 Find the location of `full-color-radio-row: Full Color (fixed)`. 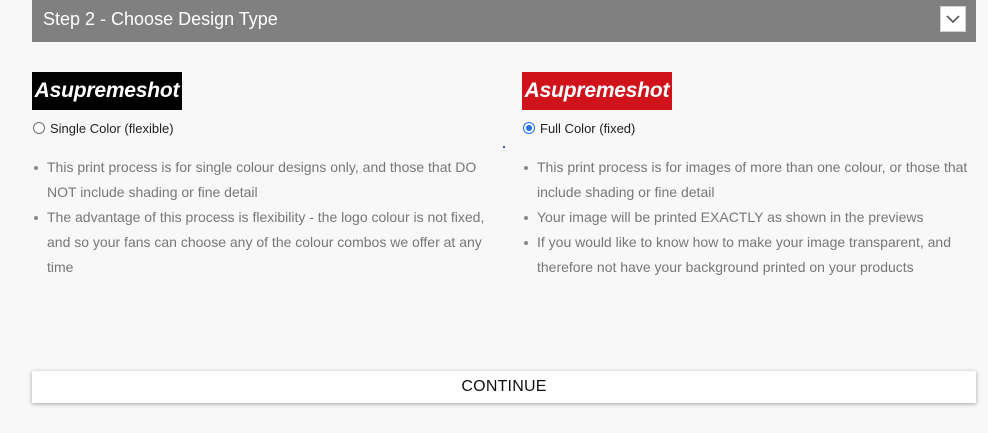

full-color-radio-row: Full Color (fixed) is located at coordinates (752, 128).